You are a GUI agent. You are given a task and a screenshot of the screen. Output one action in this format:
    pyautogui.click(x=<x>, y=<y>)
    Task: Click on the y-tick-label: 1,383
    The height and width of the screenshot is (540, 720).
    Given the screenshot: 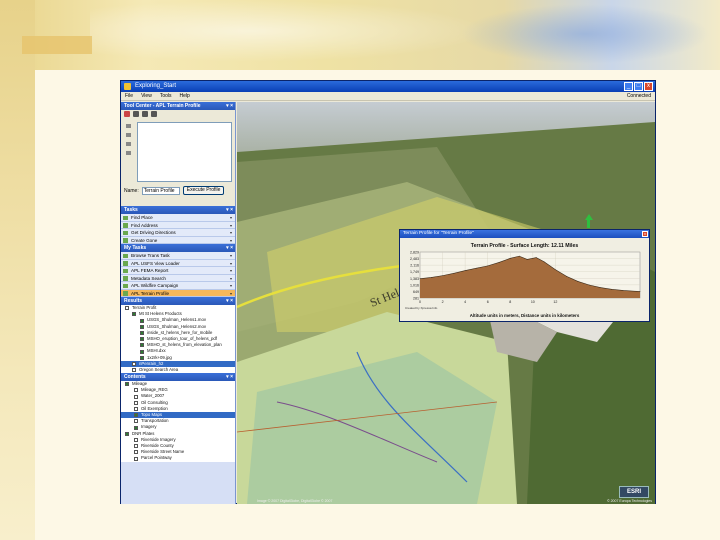 What is the action you would take?
    pyautogui.click(x=414, y=279)
    